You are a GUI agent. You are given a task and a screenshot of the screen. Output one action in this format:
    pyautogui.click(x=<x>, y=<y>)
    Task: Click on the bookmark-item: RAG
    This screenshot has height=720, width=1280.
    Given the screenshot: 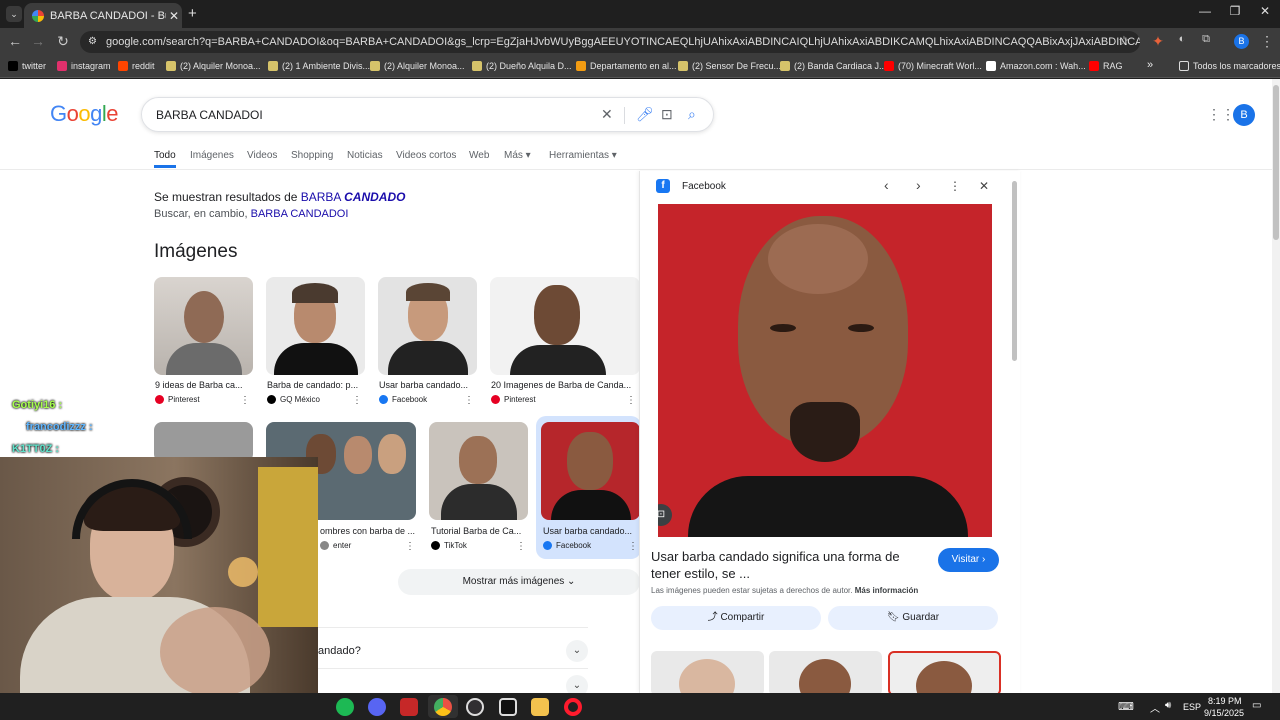 What is the action you would take?
    pyautogui.click(x=1106, y=66)
    